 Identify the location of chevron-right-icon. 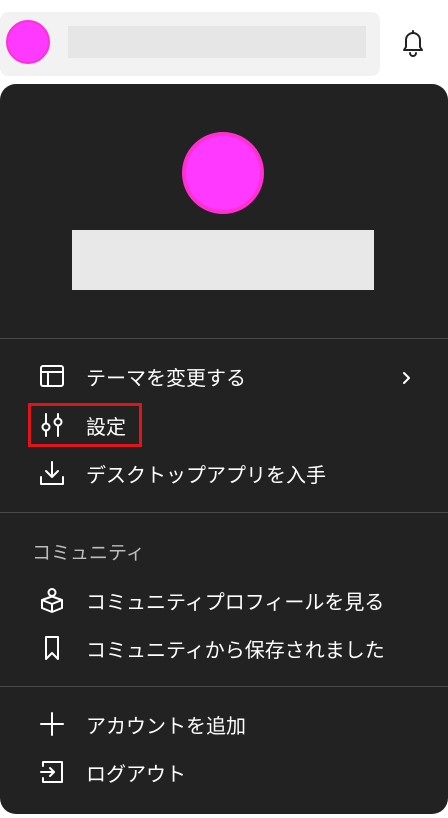
(406, 378).